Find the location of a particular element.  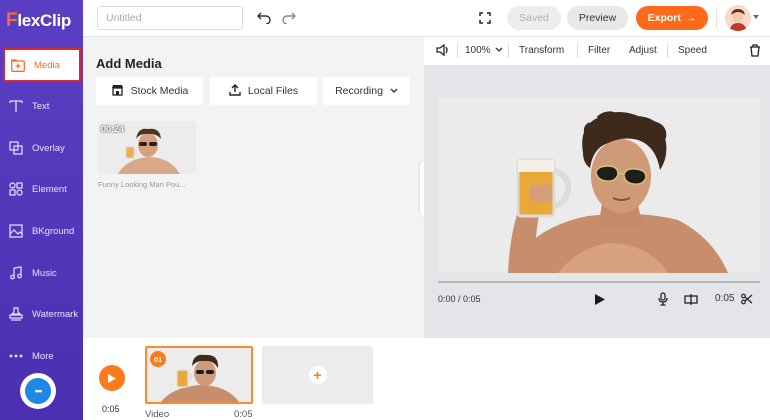

add-clip-button: + is located at coordinates (317, 375).